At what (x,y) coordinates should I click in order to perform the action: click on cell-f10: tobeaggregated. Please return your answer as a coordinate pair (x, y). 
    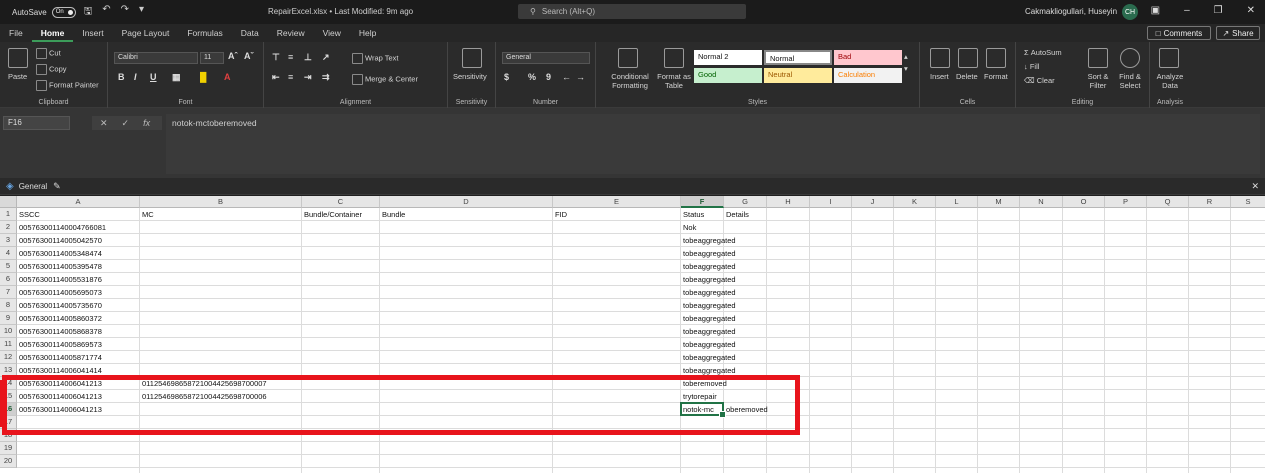
    Looking at the image, I should click on (708, 331).